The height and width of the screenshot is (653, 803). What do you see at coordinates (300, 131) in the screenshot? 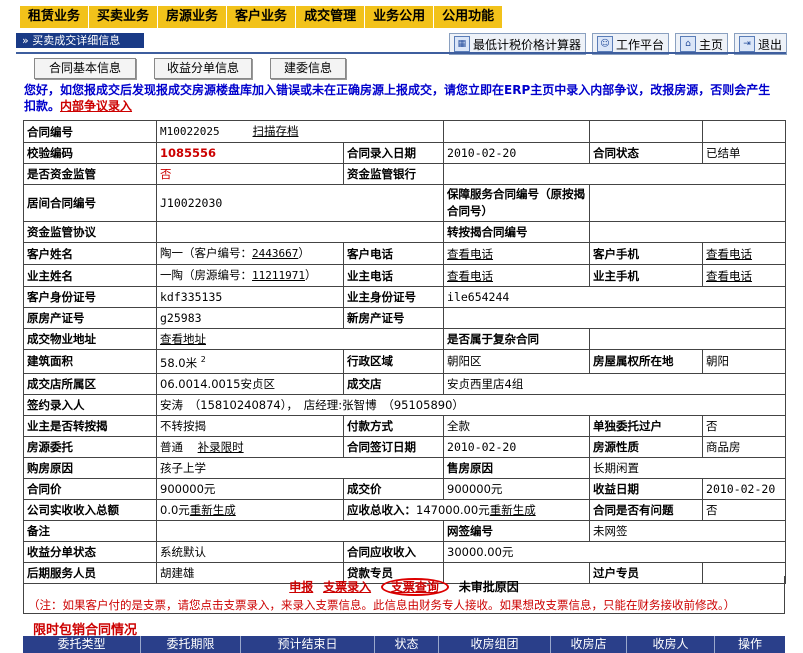
I see `contract-no-cell: M10022025 扫描存档` at bounding box center [300, 131].